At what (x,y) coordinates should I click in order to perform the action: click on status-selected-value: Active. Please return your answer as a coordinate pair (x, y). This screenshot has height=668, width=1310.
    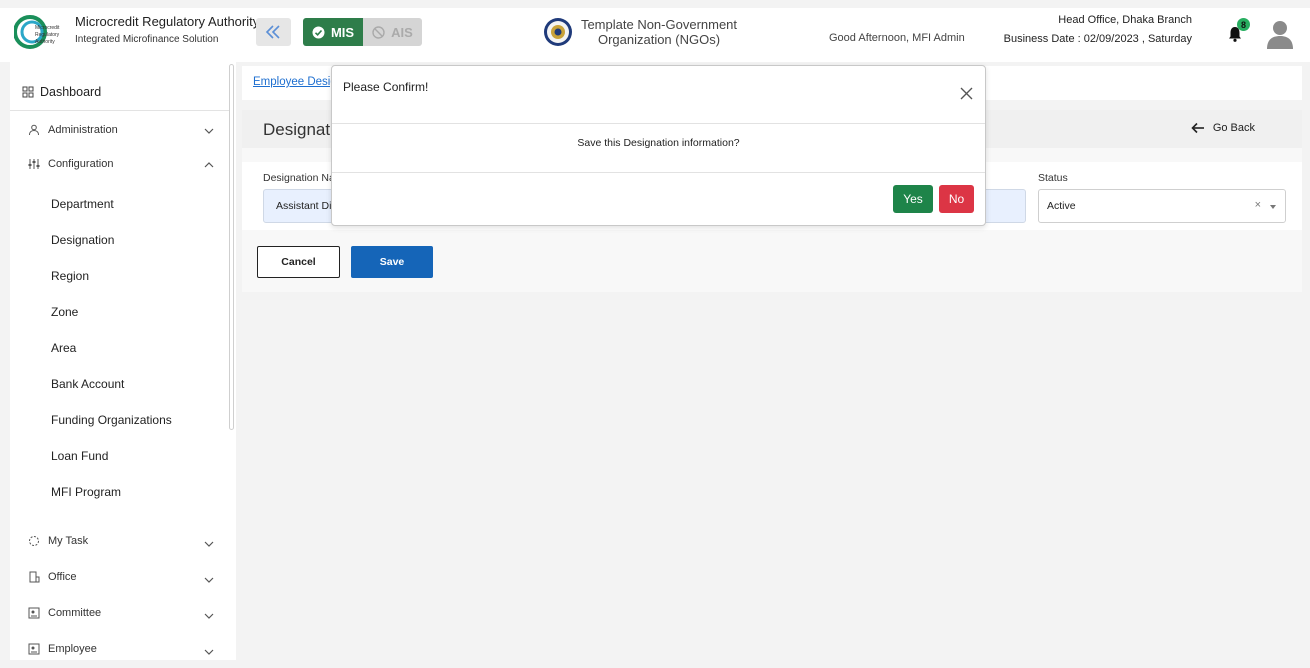
    Looking at the image, I should click on (1061, 206).